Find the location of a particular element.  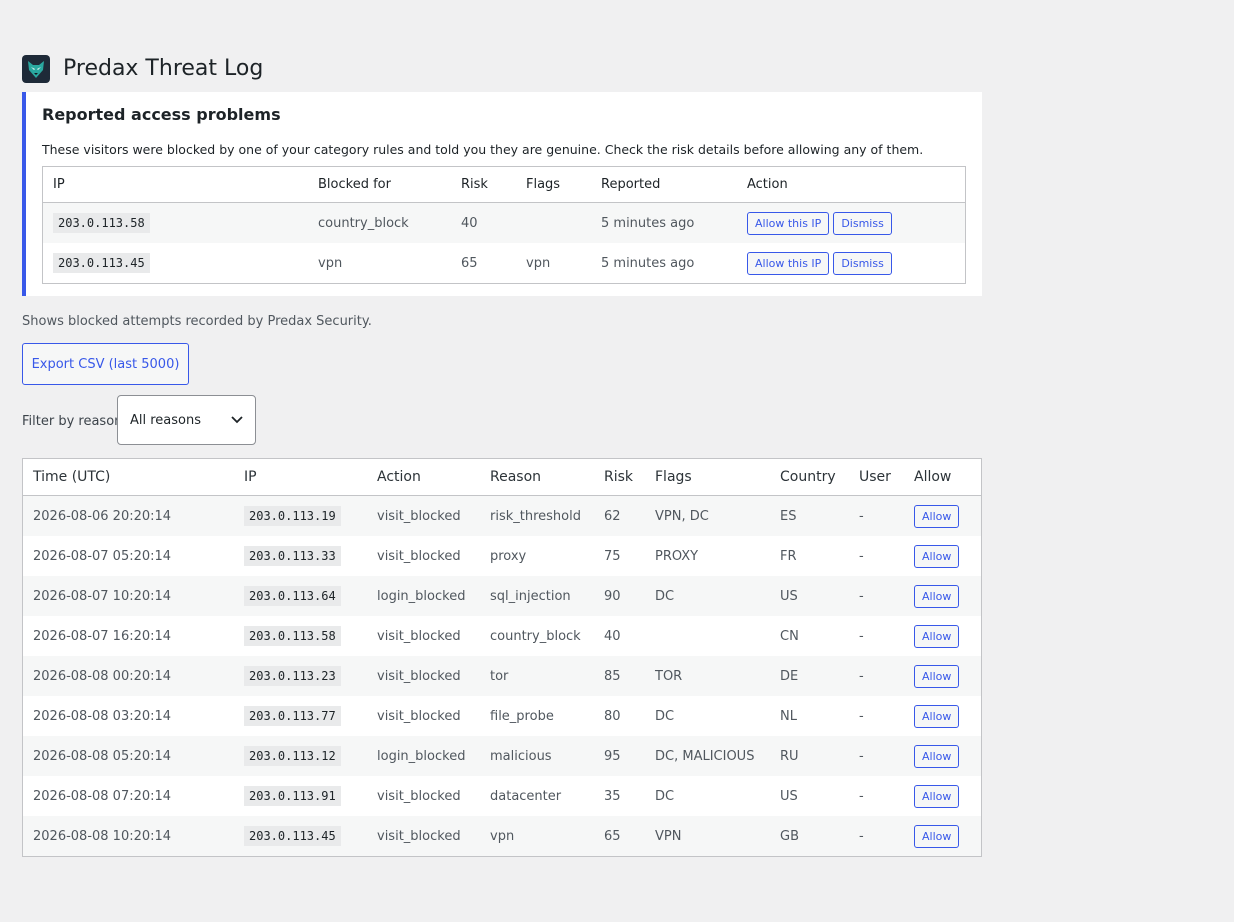

export-csv-button: Export CSV (last 5000) is located at coordinates (105, 364).